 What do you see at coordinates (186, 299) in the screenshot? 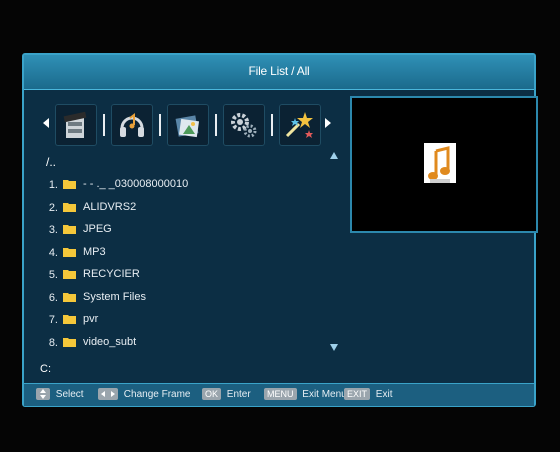
I see `list-item: 6. System Files` at bounding box center [186, 299].